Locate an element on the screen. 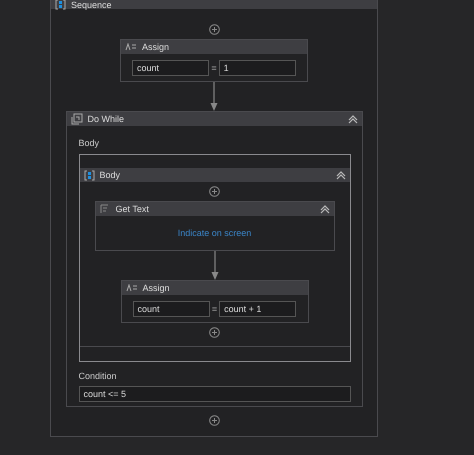  assign-value-field: count + 1 is located at coordinates (257, 309).